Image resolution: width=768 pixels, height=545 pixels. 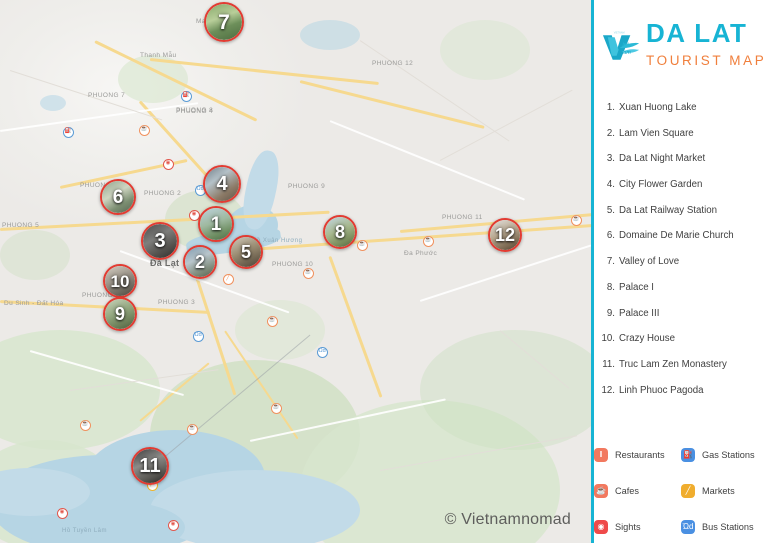 I want to click on legend-item: ◉ Sights, so click(x=637, y=527).